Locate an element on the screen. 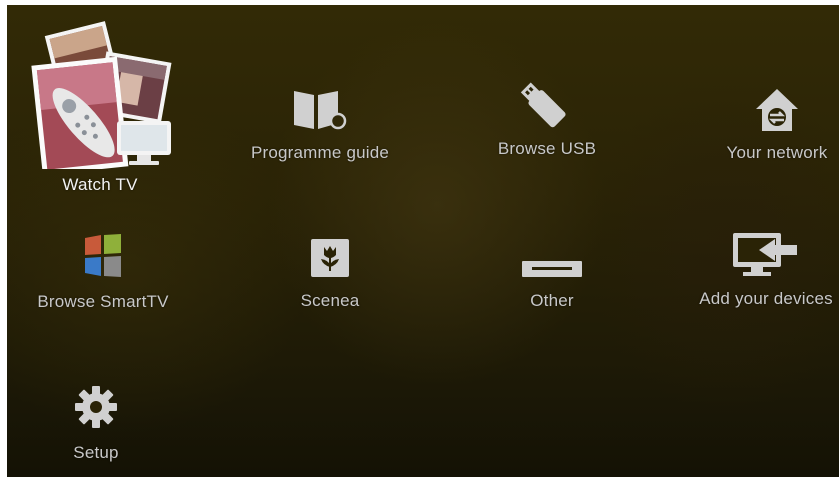  menu-label-setup: Setup is located at coordinates (96, 452).